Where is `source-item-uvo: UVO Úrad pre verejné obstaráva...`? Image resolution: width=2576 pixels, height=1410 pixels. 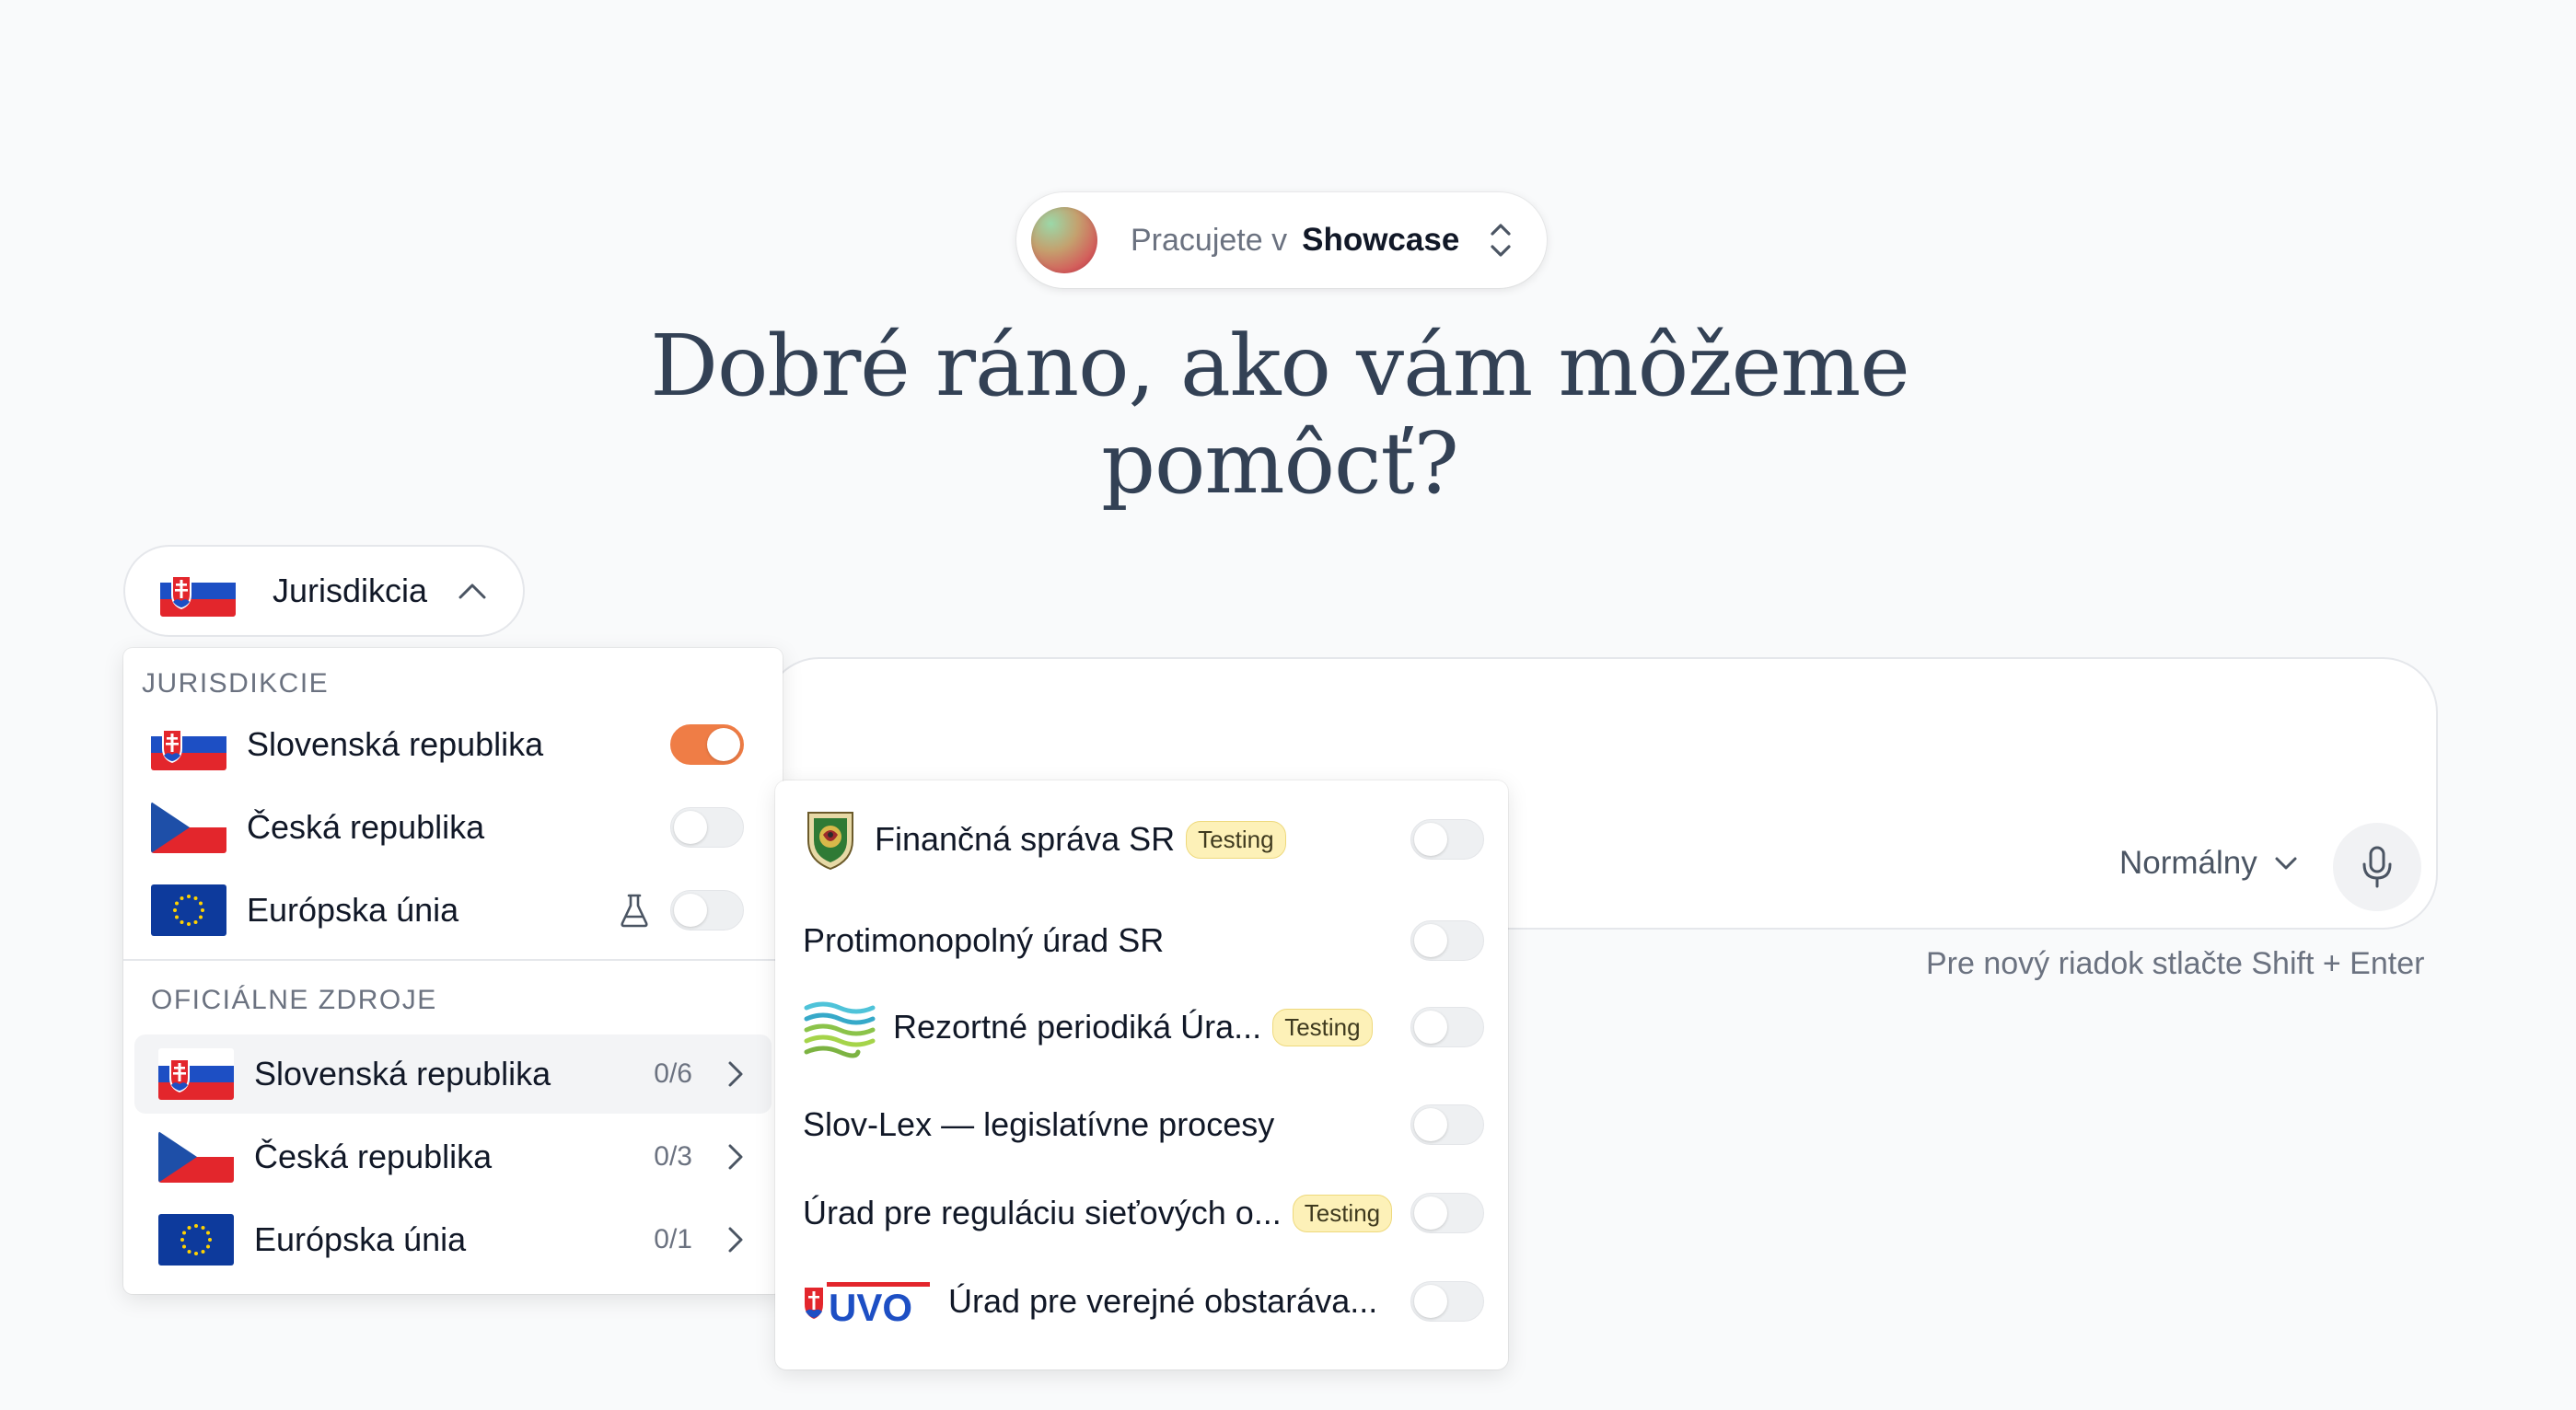
source-item-uvo: UVO Úrad pre verejné obstaráva... is located at coordinates (1143, 1301).